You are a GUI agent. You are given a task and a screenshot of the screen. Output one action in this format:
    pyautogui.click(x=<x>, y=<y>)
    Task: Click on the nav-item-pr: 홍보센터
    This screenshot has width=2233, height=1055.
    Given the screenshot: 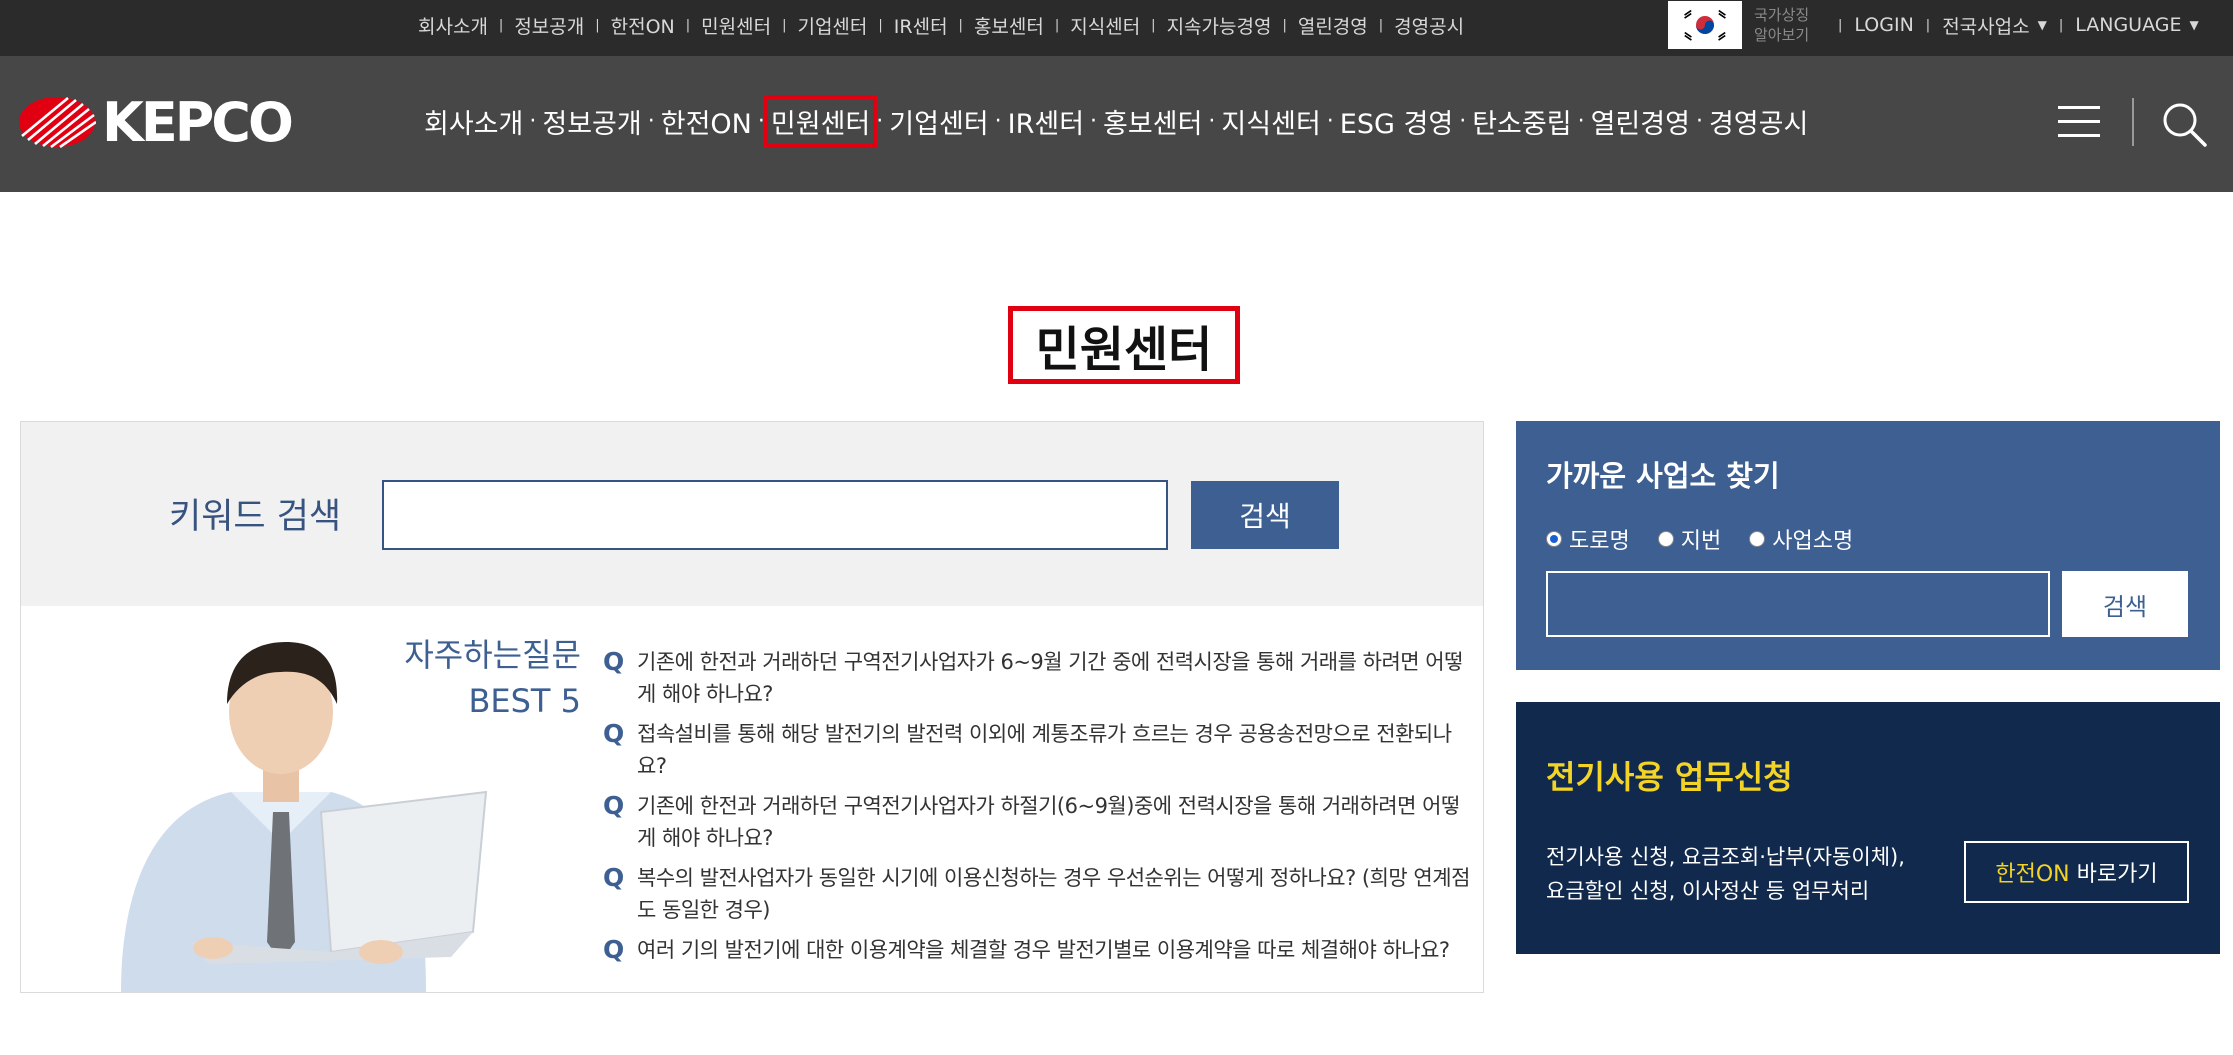 What is the action you would take?
    pyautogui.click(x=1152, y=121)
    